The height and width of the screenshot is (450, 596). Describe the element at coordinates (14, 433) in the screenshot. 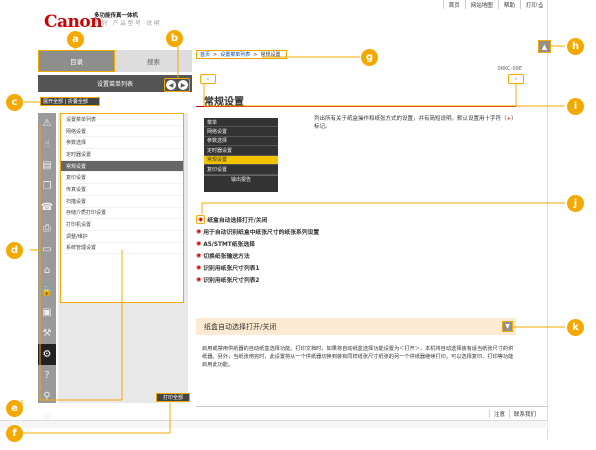

I see `callout-f: f` at that location.